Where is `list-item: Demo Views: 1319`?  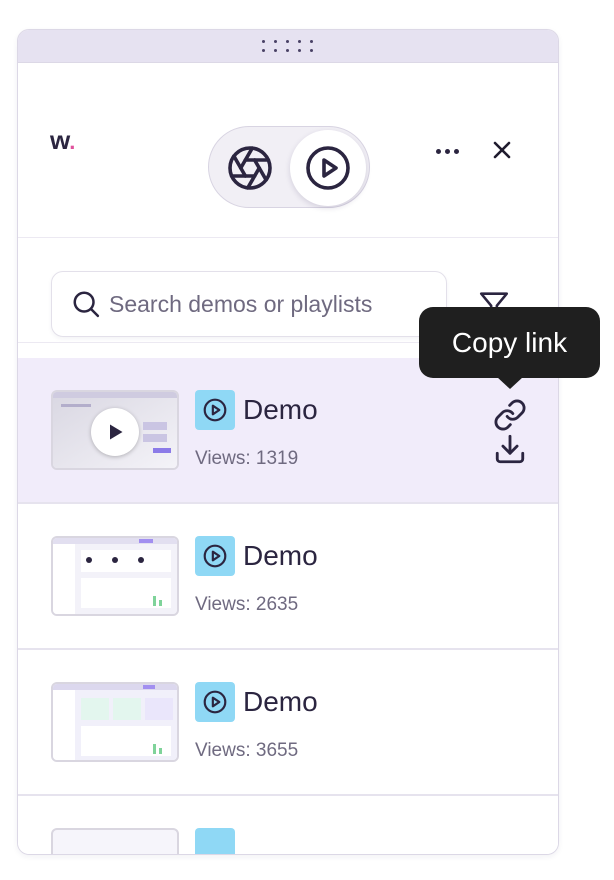 list-item: Demo Views: 1319 is located at coordinates (288, 431).